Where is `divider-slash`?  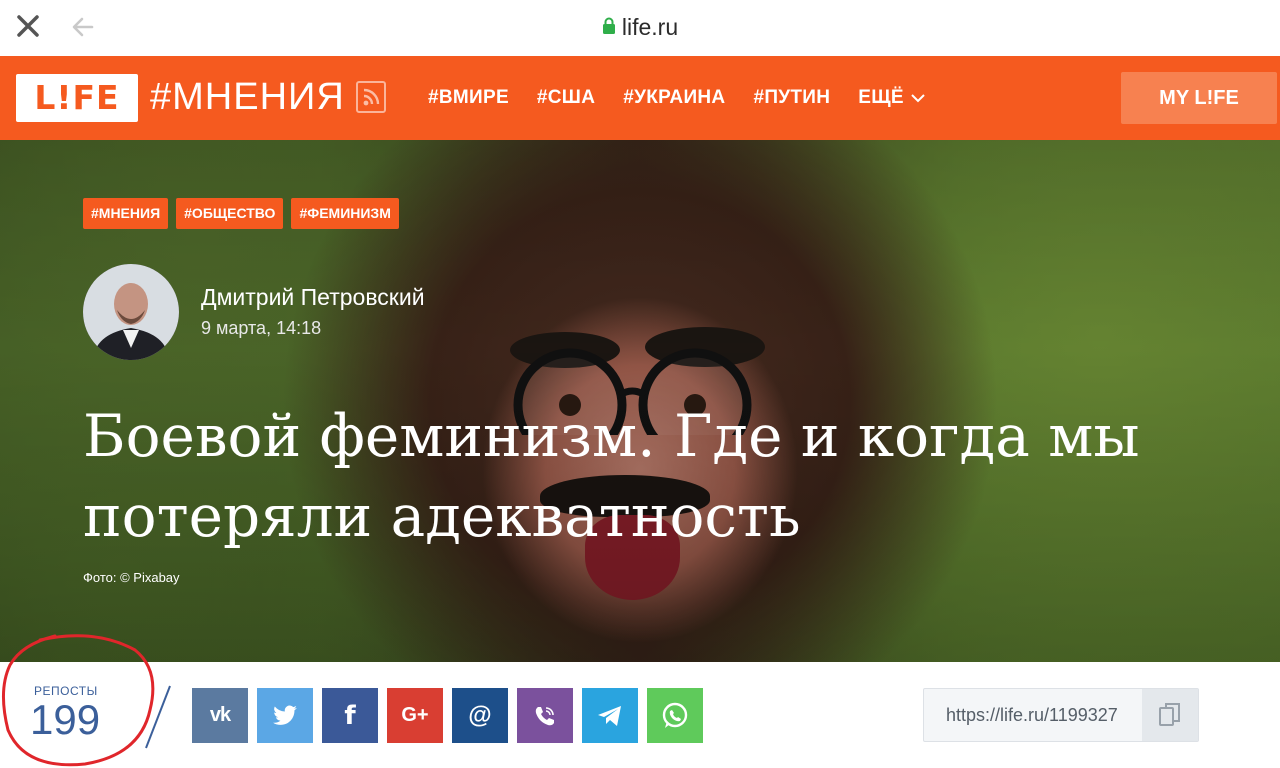
divider-slash is located at coordinates (158, 717).